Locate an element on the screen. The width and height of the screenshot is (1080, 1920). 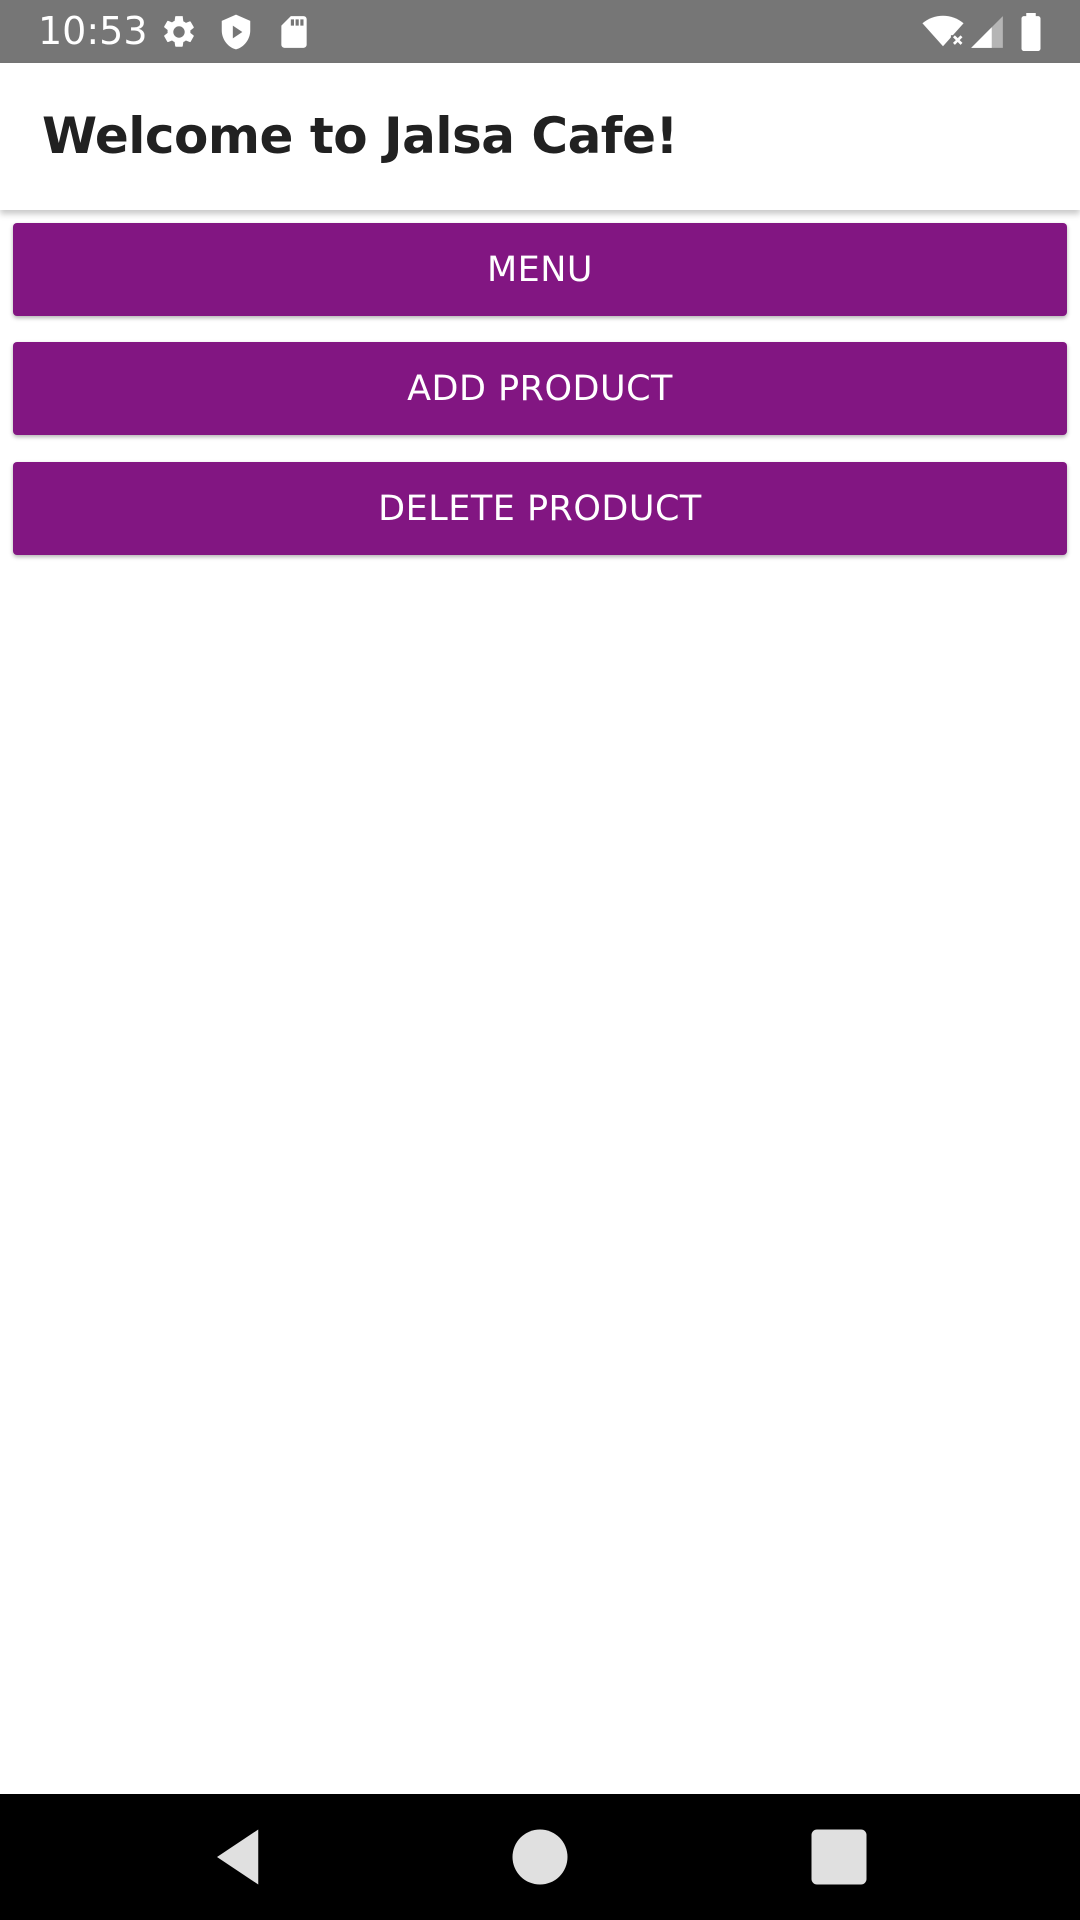
gear-icon is located at coordinates (179, 32).